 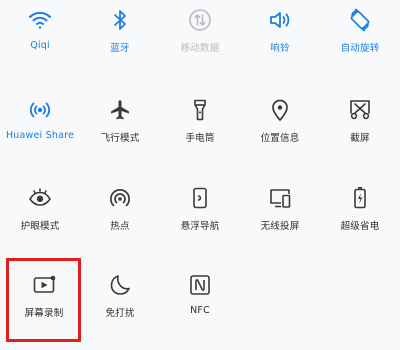 I want to click on tile-label: 无线投屏, so click(x=280, y=226).